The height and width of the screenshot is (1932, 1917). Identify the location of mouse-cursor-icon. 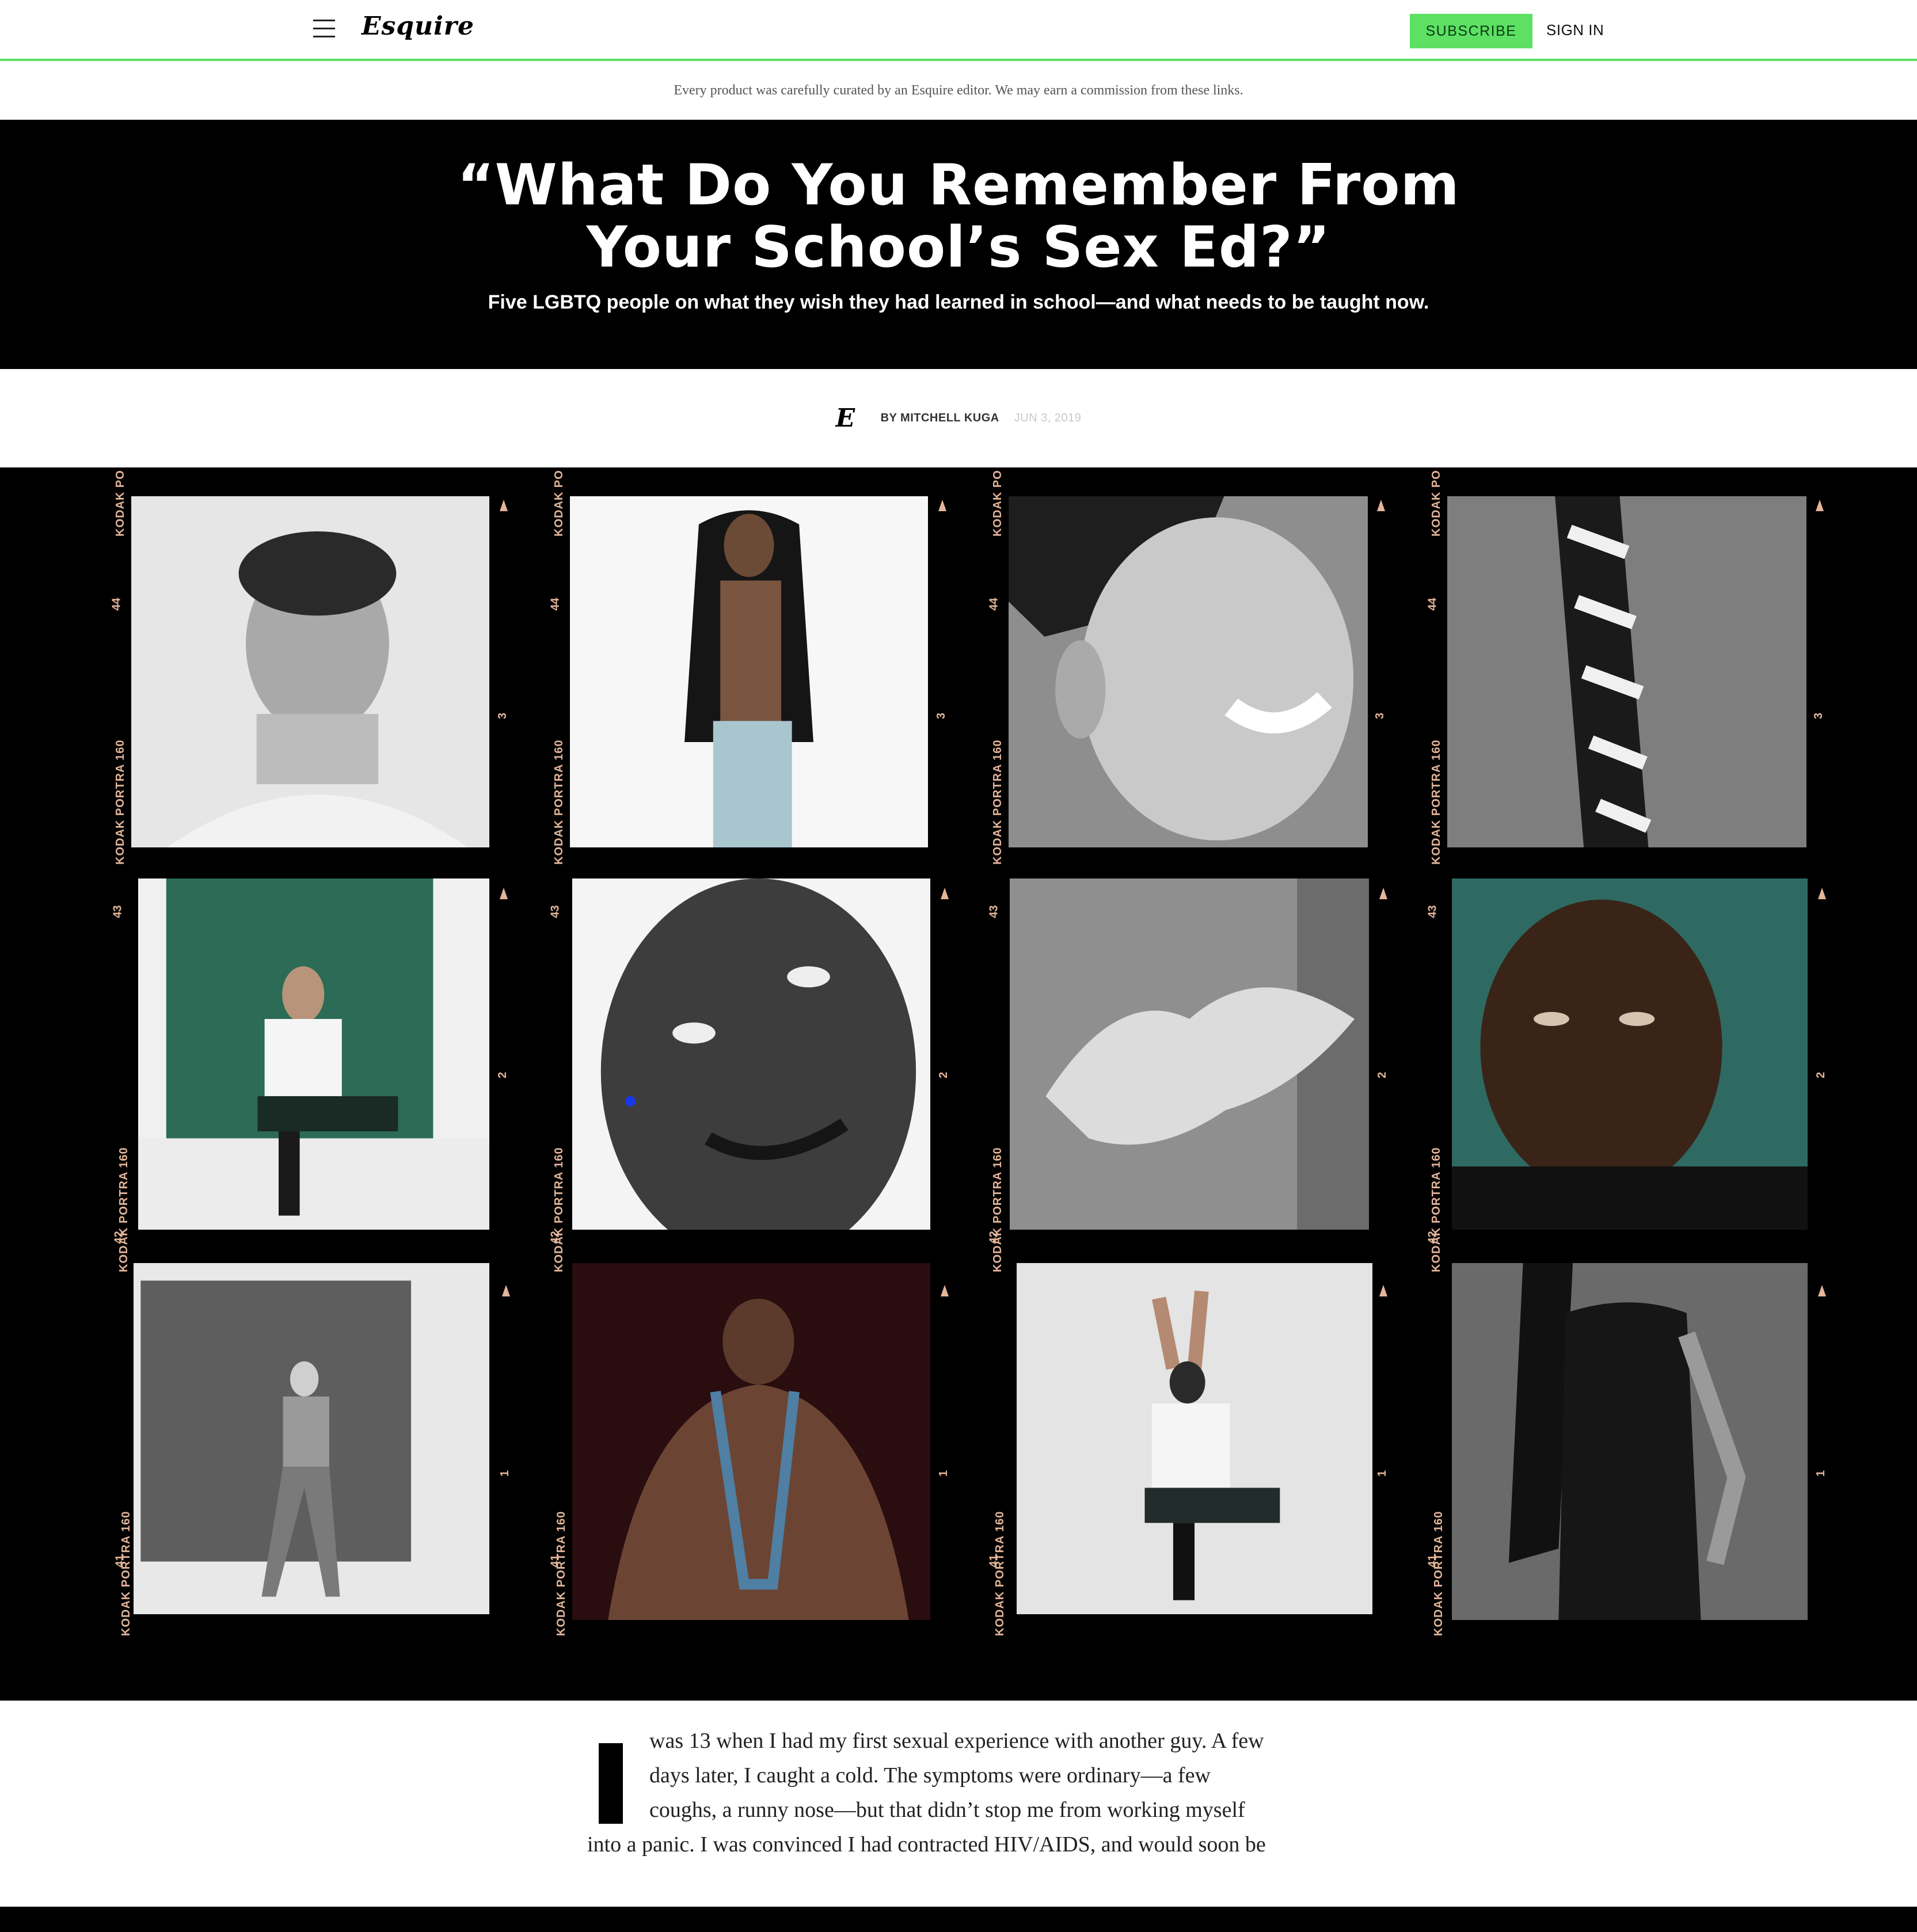
(630, 1101).